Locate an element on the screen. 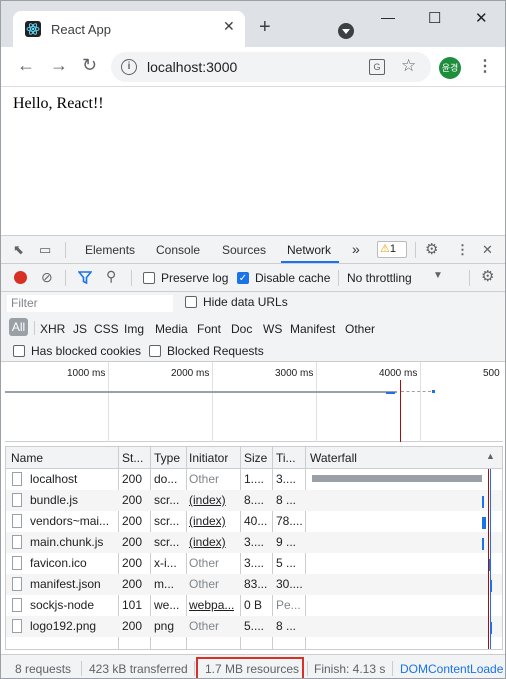 Image resolution: width=506 pixels, height=679 pixels. clear-icon: ⊘ is located at coordinates (47, 277).